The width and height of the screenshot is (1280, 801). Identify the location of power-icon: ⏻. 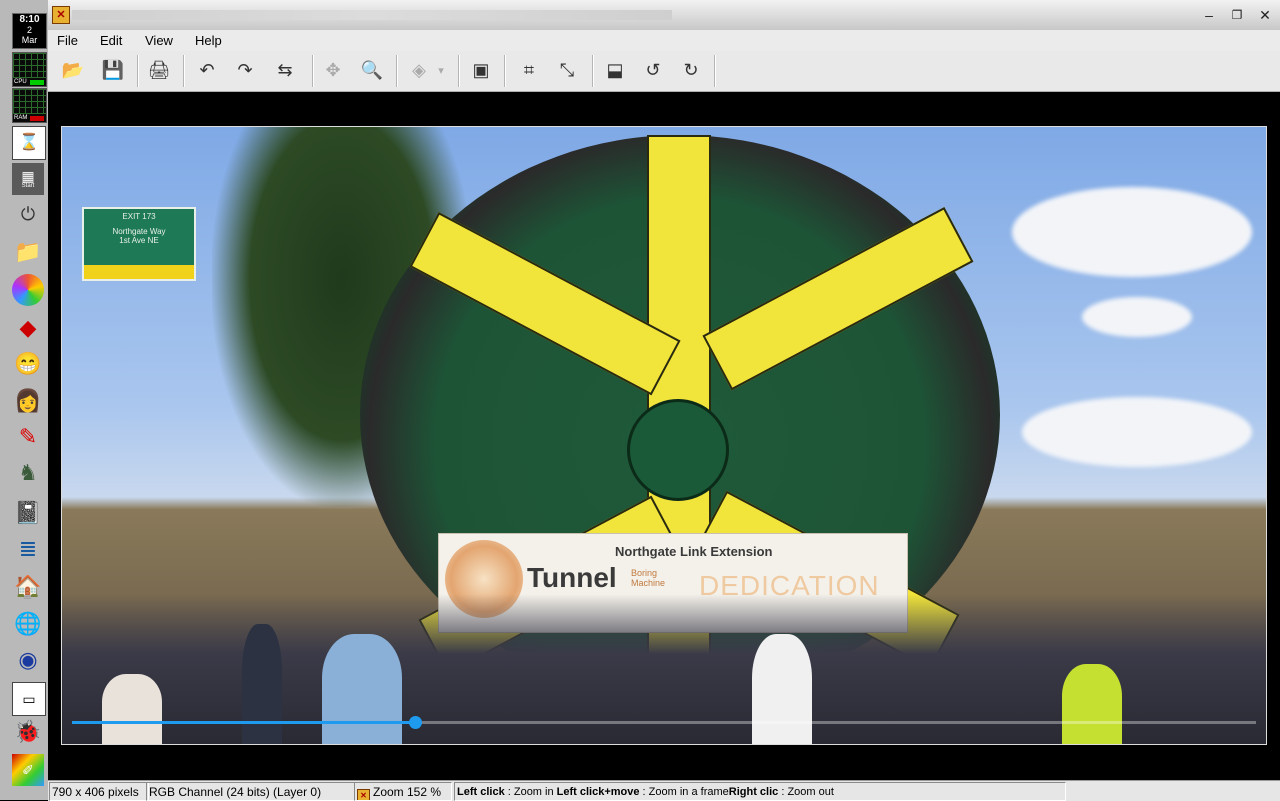
(28, 214).